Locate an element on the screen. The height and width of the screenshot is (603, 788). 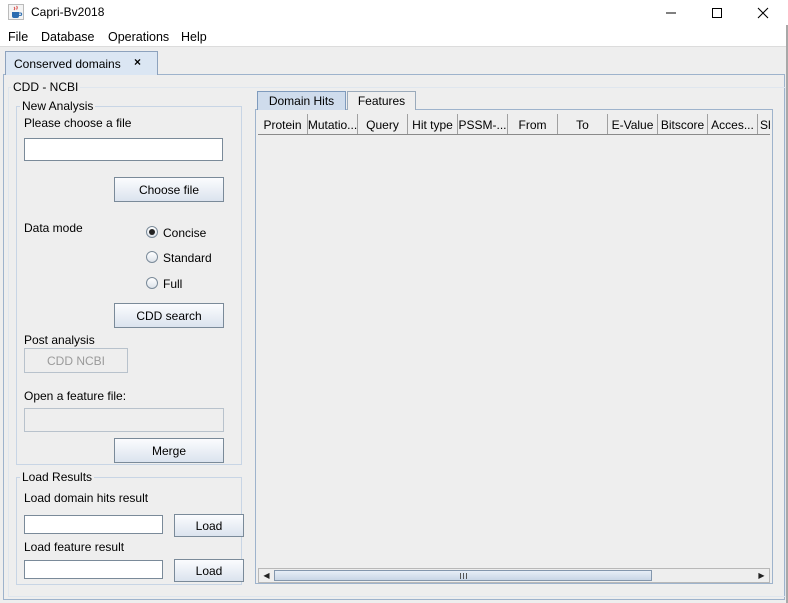
menu-file: File is located at coordinates (18, 37).